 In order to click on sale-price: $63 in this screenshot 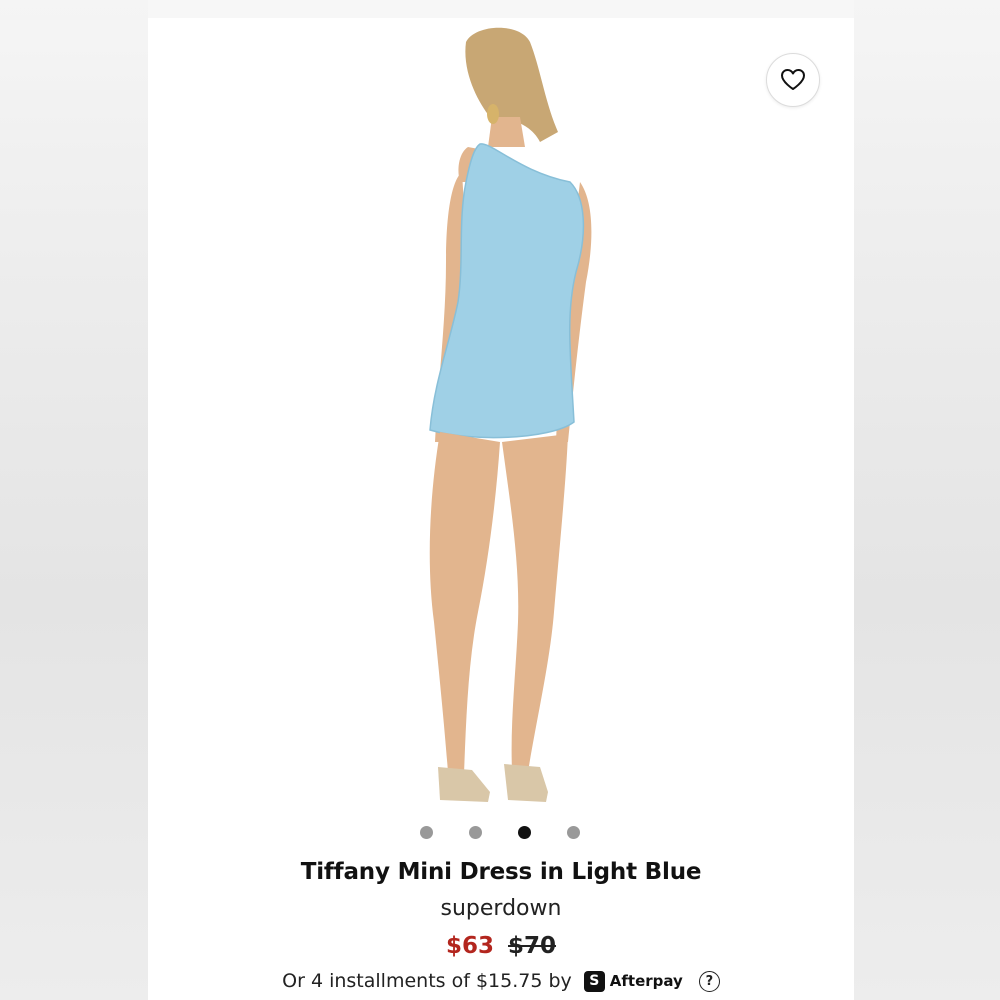, I will do `click(469, 946)`.